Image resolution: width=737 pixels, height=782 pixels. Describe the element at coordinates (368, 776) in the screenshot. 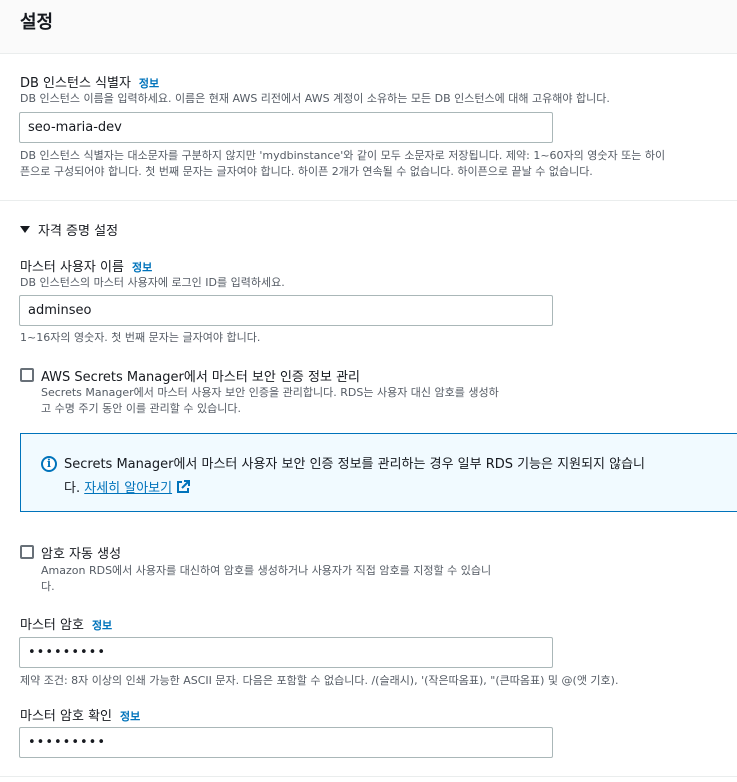

I see `bottom-divider` at that location.